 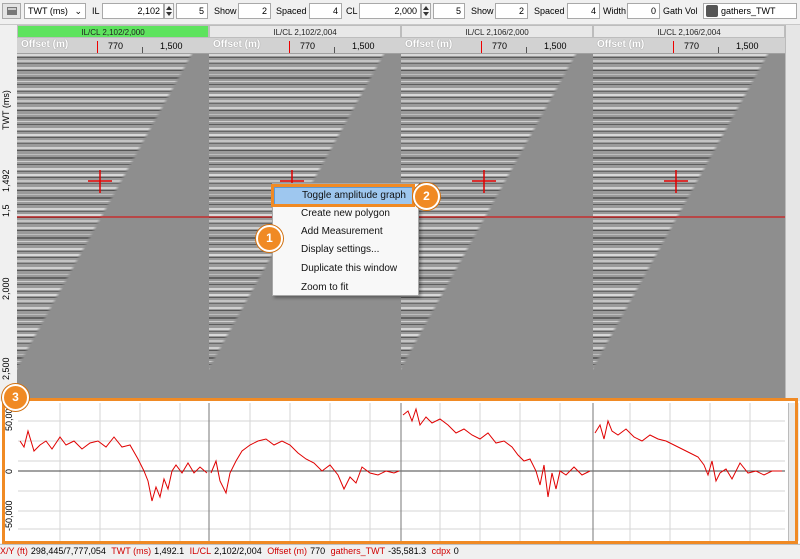 I want to click on status-twt-label: TWT (ms), so click(x=131, y=551).